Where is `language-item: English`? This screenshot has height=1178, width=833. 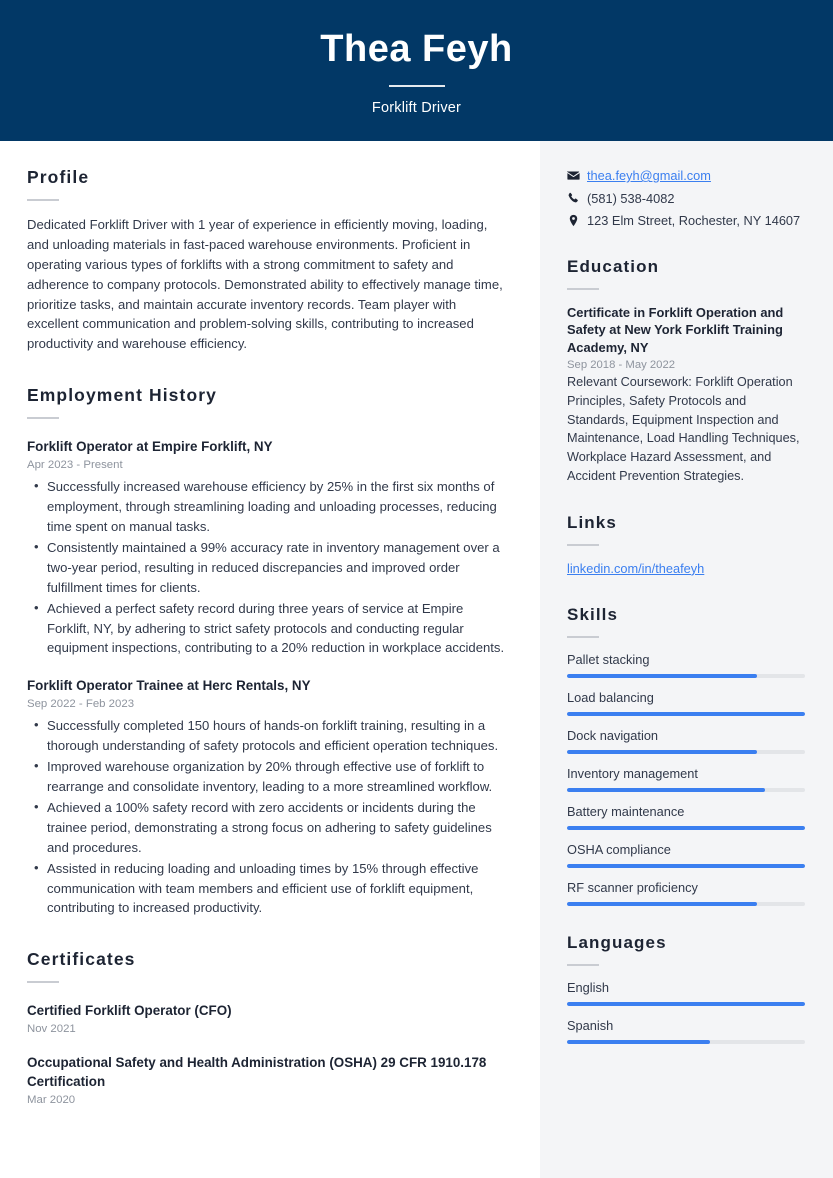
language-item: English is located at coordinates (686, 993).